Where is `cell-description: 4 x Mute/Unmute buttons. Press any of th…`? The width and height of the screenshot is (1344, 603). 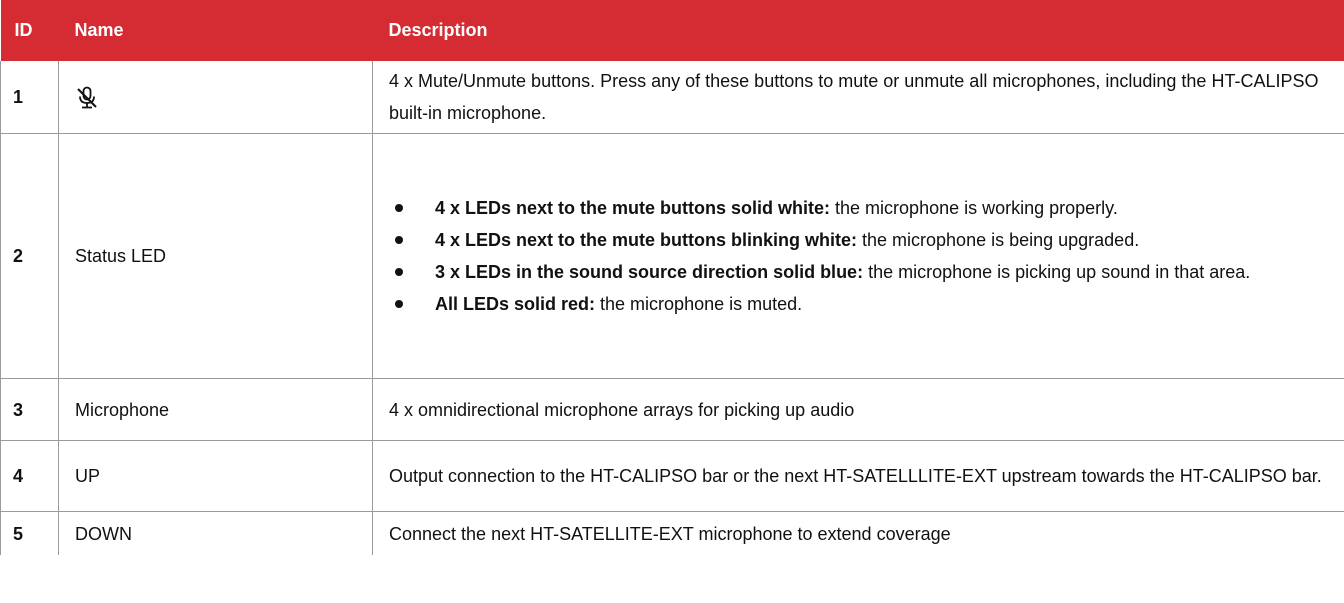
cell-description: 4 x Mute/Unmute buttons. Press any of th… is located at coordinates (858, 97).